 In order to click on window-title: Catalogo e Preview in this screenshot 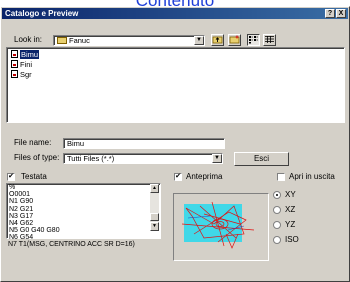, I will do `click(42, 13)`.